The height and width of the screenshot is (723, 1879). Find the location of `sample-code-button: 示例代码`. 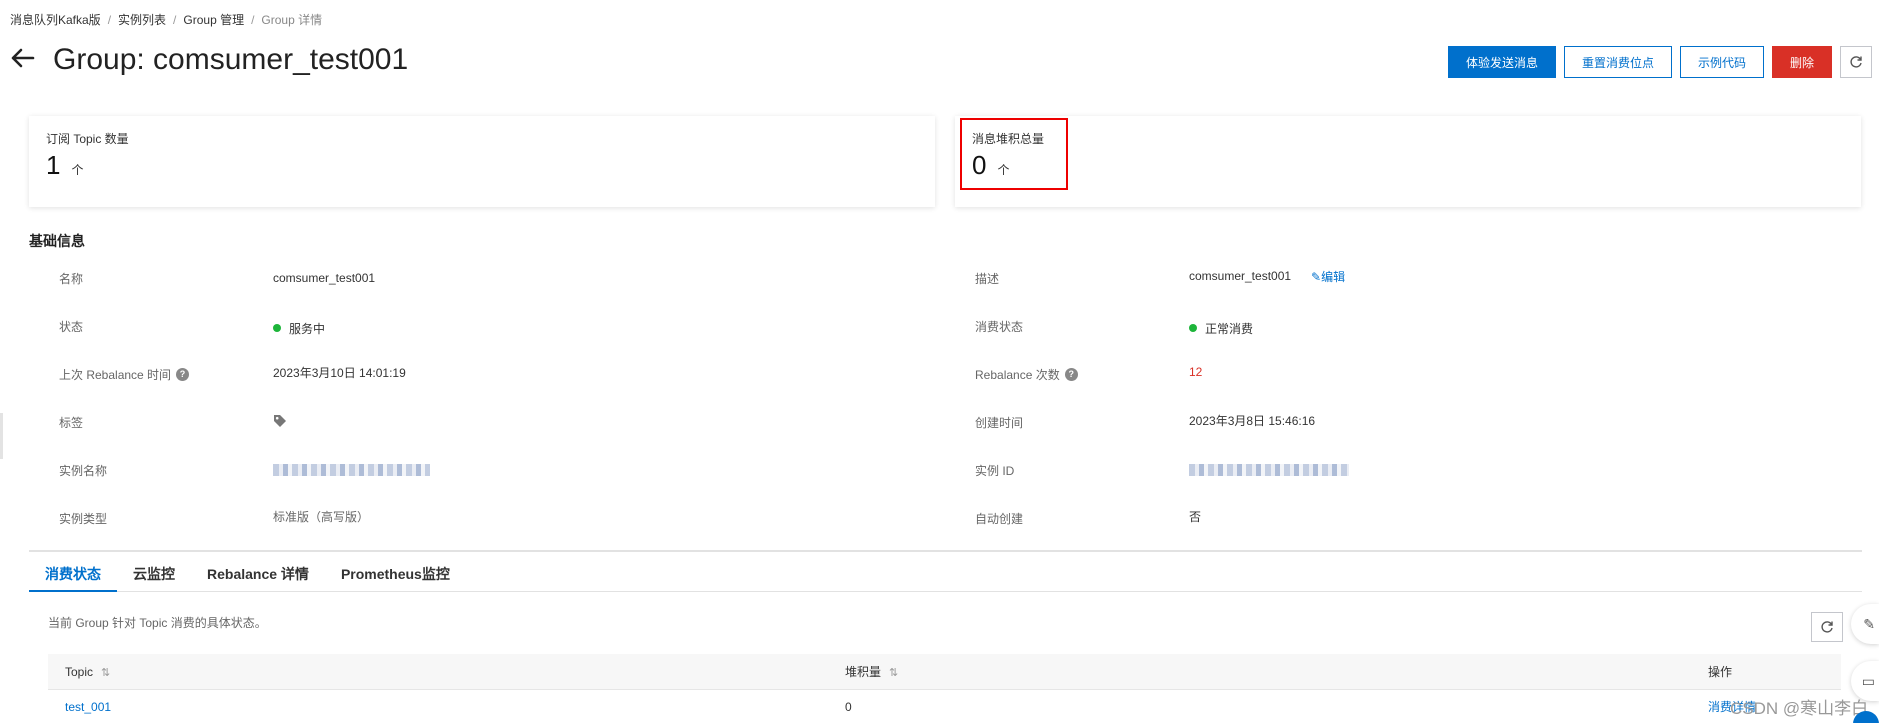

sample-code-button: 示例代码 is located at coordinates (1721, 62).